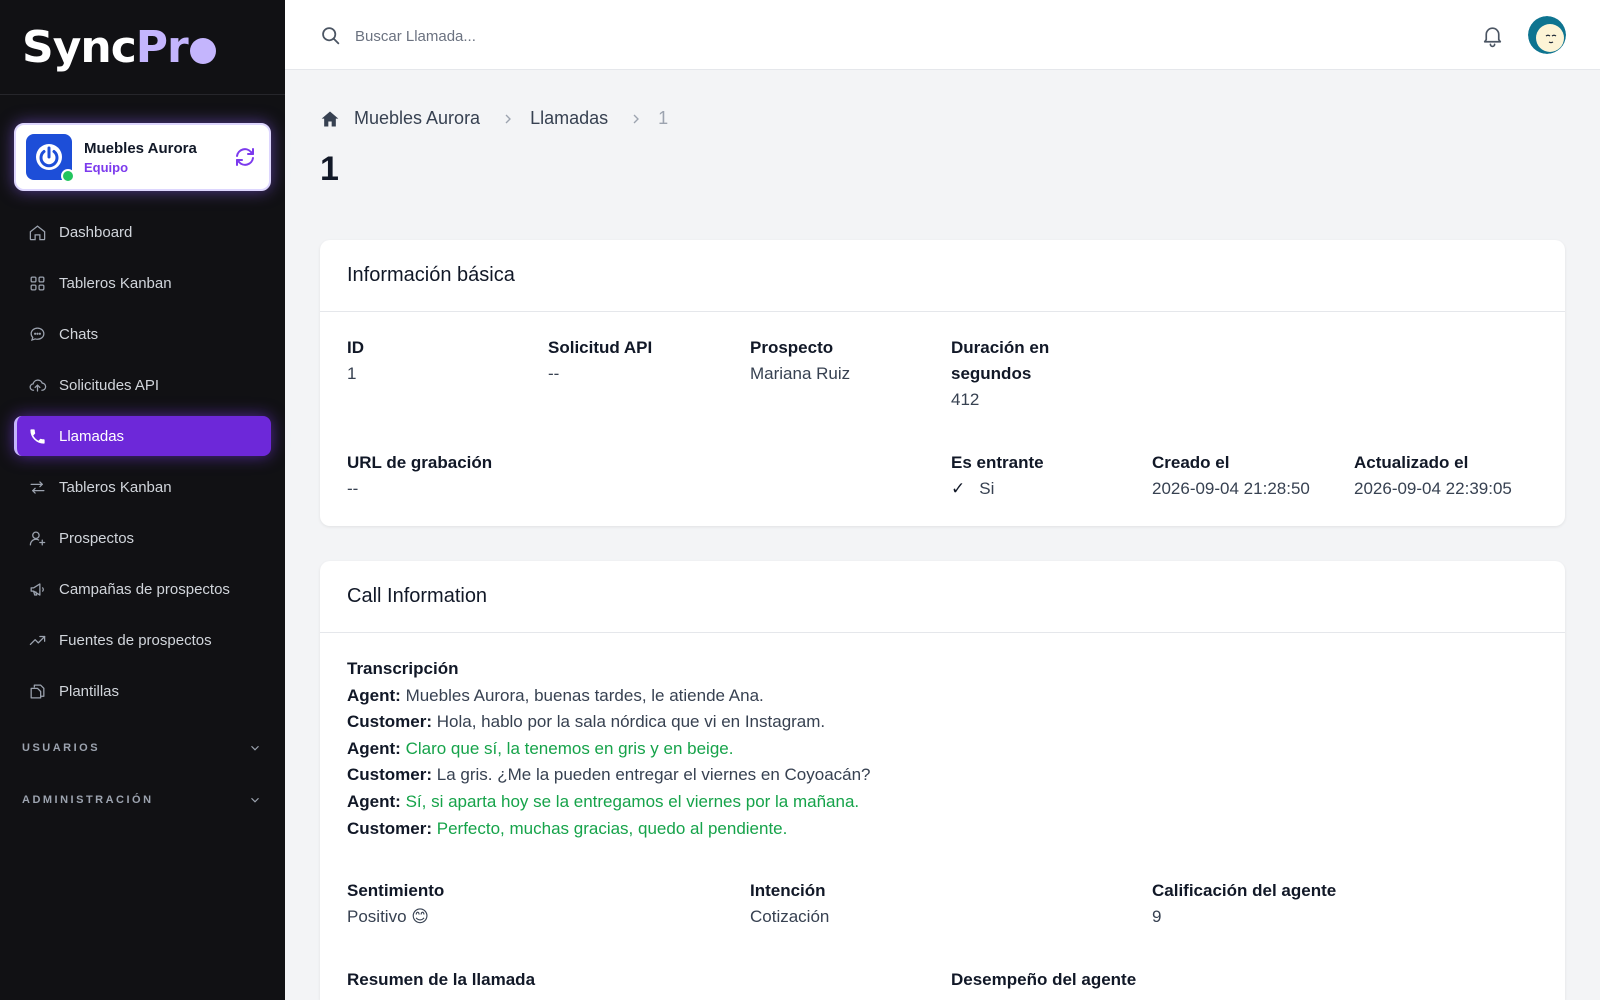 Image resolution: width=1600 pixels, height=1000 pixels. What do you see at coordinates (1492, 35) in the screenshot?
I see `bell-icon` at bounding box center [1492, 35].